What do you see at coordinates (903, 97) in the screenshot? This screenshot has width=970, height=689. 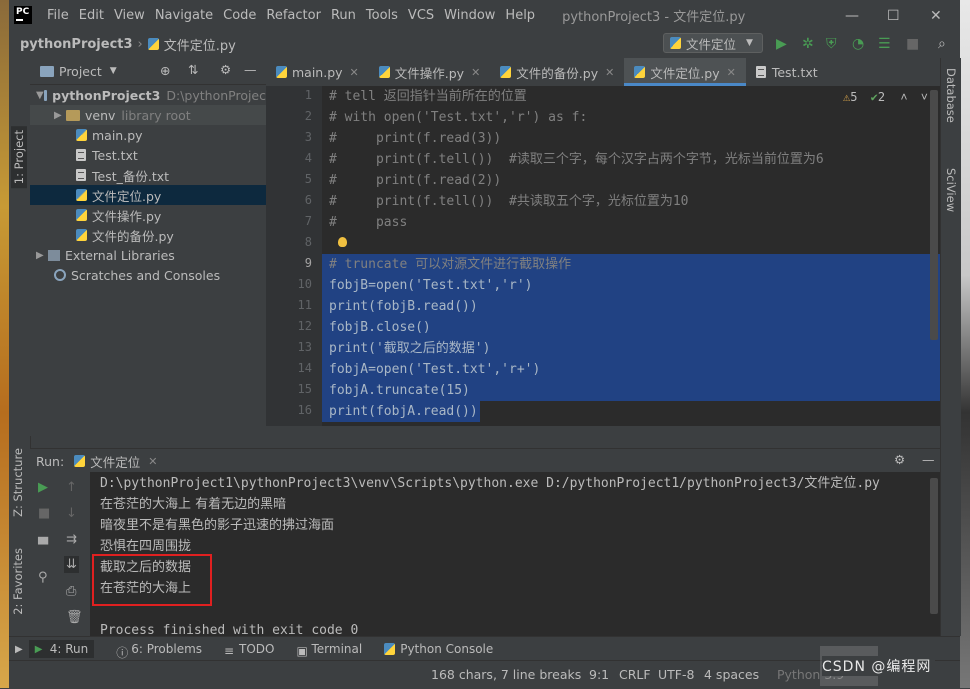 I see `chevron-up-icon: ˄` at bounding box center [903, 97].